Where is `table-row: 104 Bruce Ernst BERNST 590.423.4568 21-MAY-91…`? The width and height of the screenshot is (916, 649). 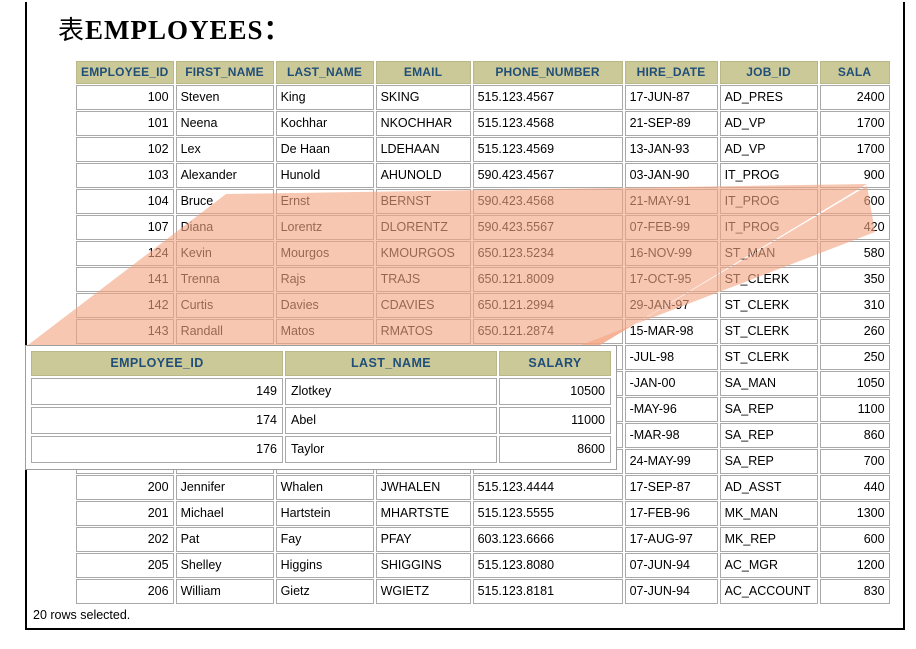
table-row: 104 Bruce Ernst BERNST 590.423.4568 21-MAY-91… is located at coordinates (483, 201).